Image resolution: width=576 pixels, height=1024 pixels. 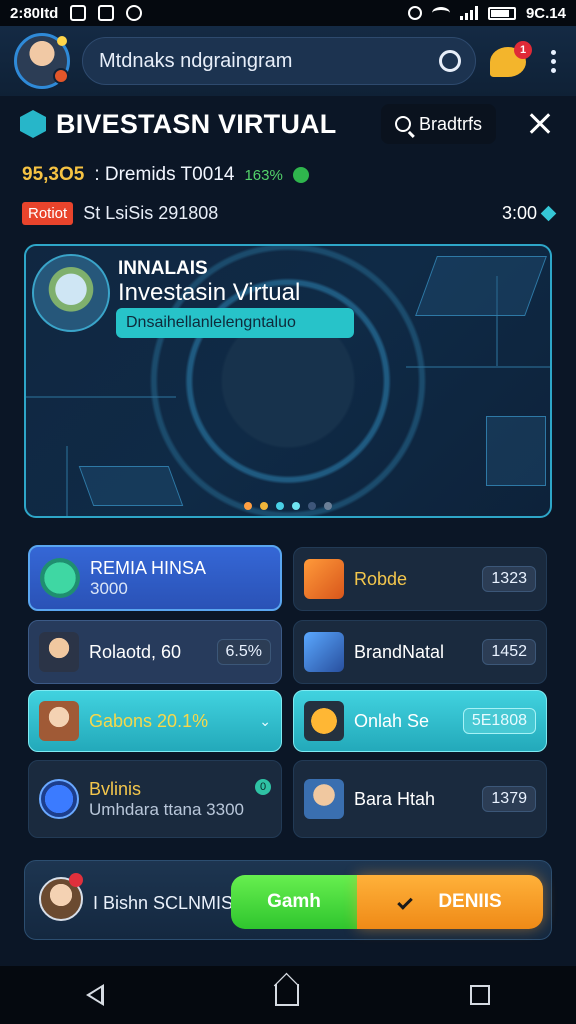 What do you see at coordinates (324, 652) in the screenshot?
I see `wand-icon` at bounding box center [324, 652].